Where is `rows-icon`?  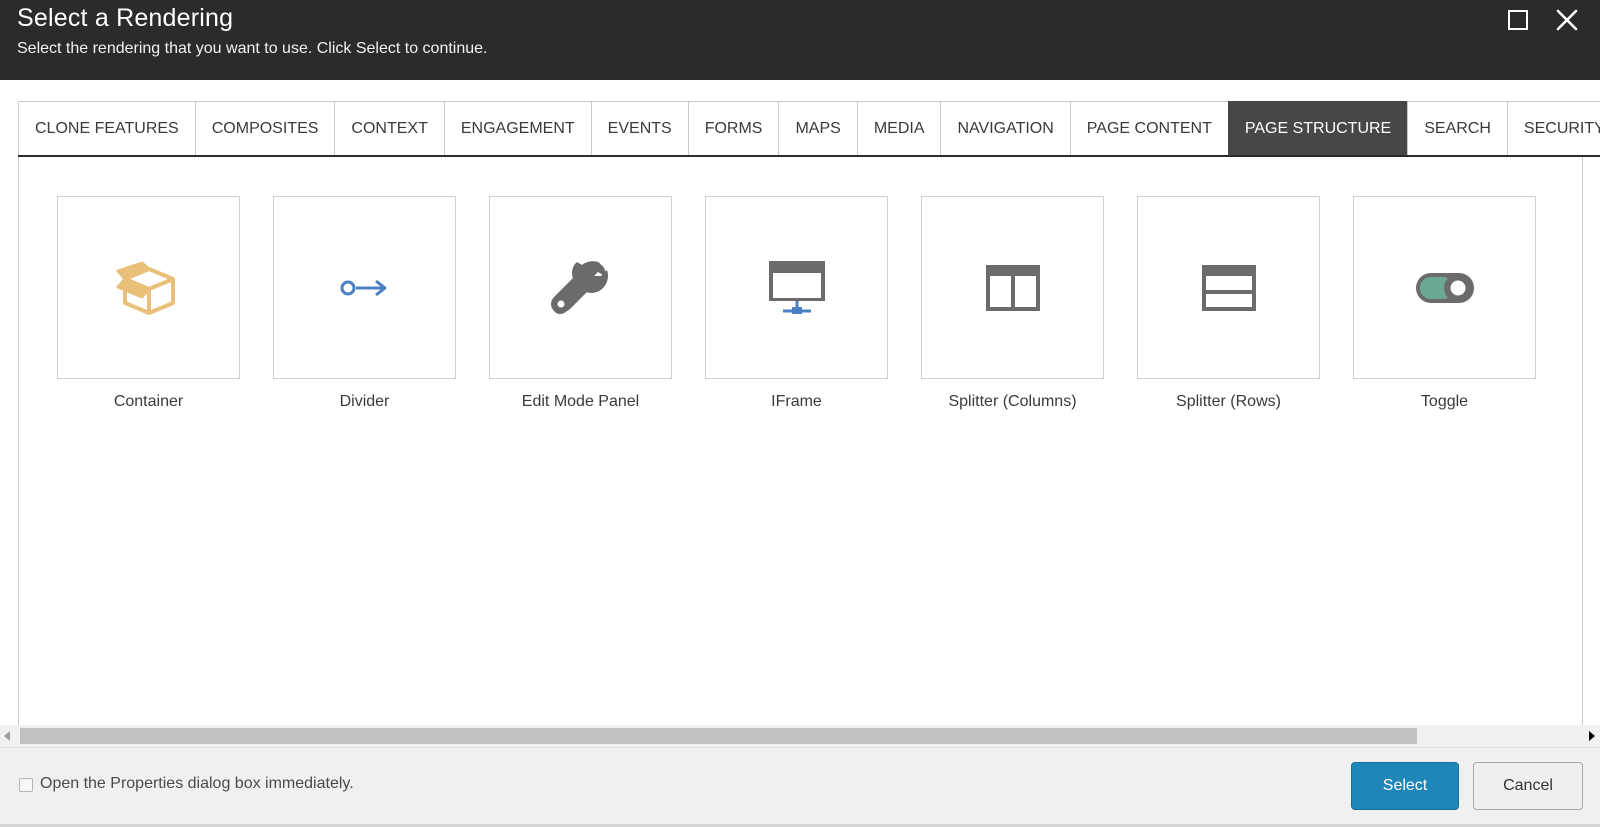 rows-icon is located at coordinates (1228, 287).